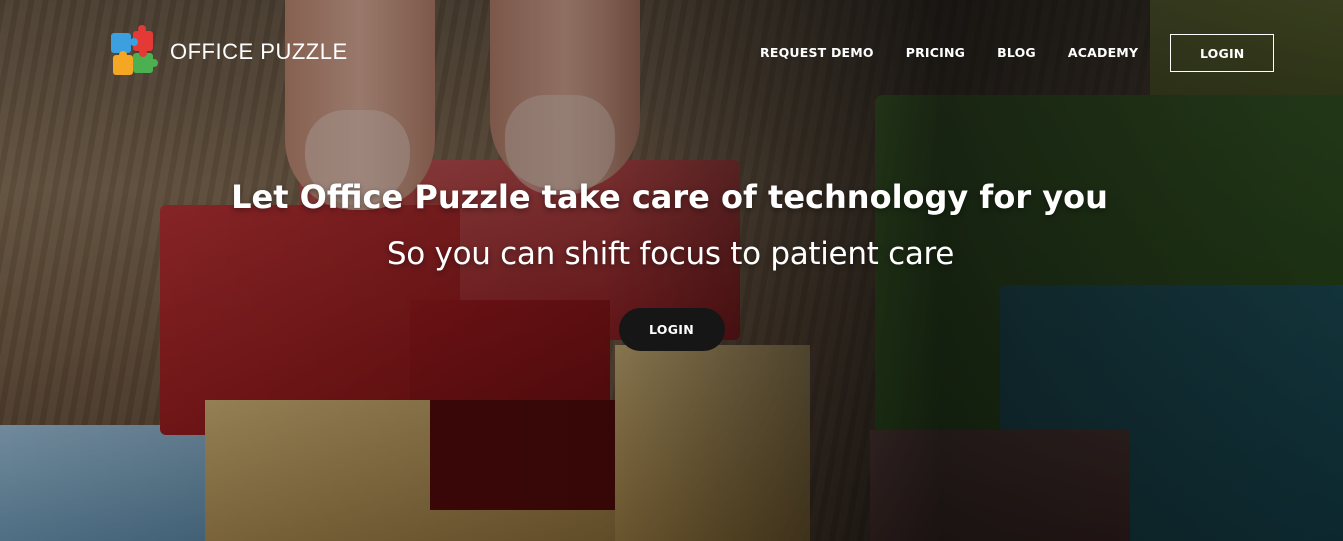 This screenshot has height=541, width=1343. I want to click on nav-link-academy: ACADEMY, so click(1103, 53).